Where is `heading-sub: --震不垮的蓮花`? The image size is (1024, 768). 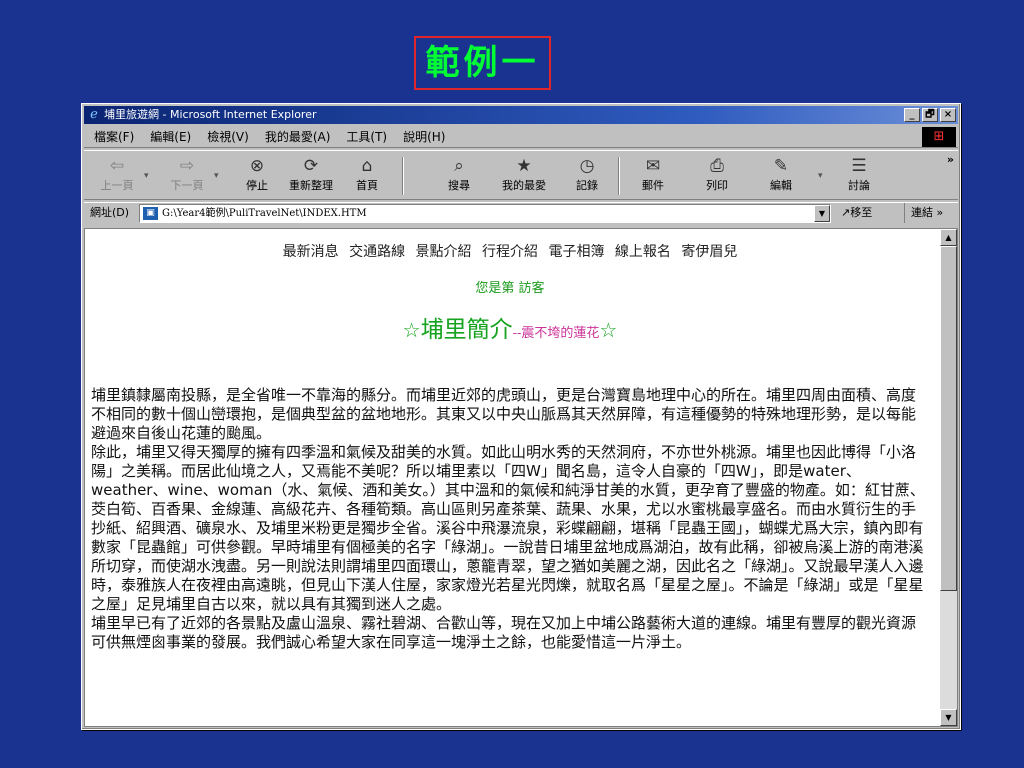
heading-sub: --震不垮的蓮花 is located at coordinates (556, 333).